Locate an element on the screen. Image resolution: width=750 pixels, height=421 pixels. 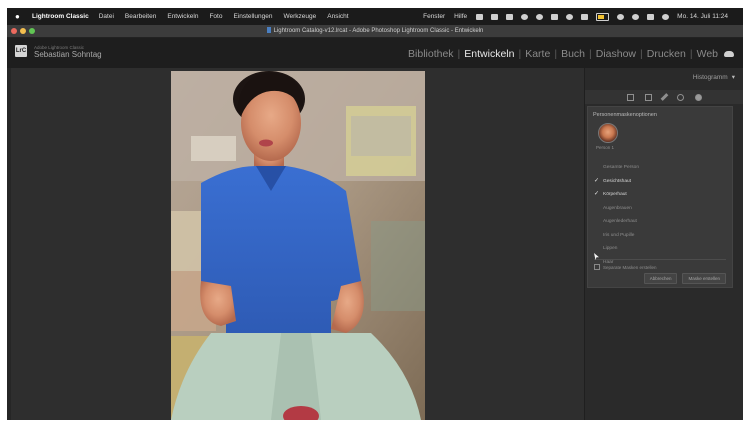
display-icon is located at coordinates (585, 16).